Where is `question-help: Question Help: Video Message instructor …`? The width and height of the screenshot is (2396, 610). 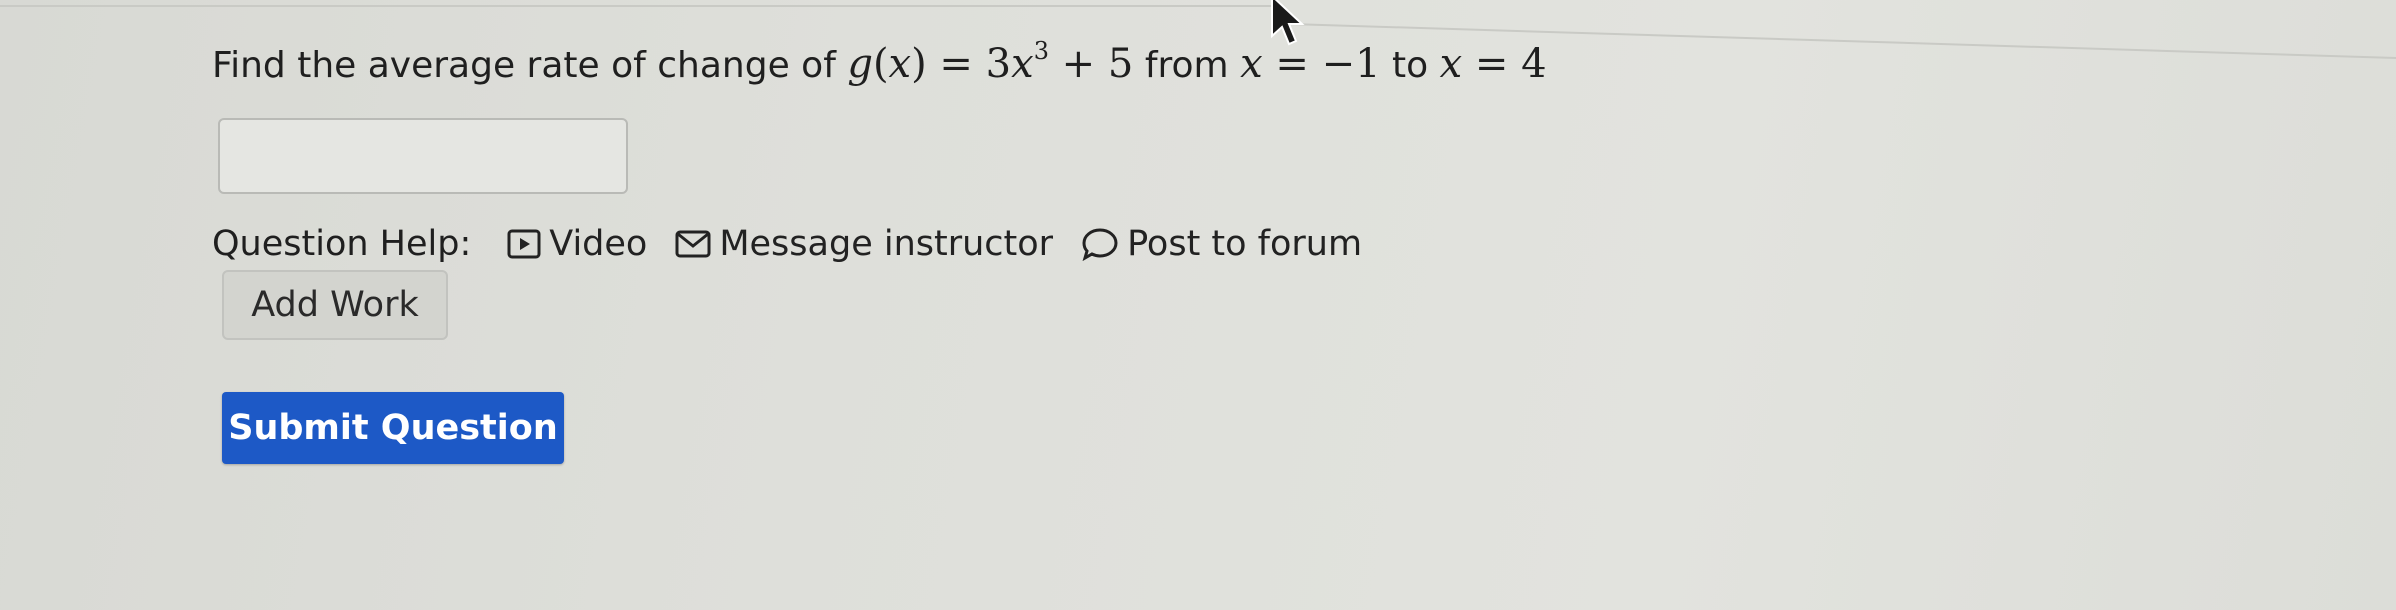
question-help: Question Help: Video Message instructor … is located at coordinates (801, 244).